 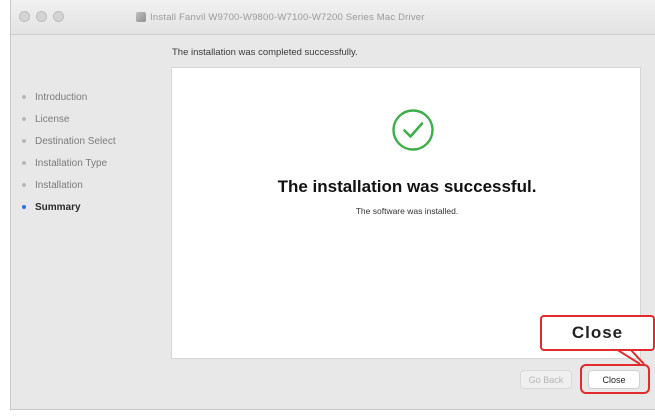 What do you see at coordinates (24, 16) in the screenshot?
I see `close-window-button` at bounding box center [24, 16].